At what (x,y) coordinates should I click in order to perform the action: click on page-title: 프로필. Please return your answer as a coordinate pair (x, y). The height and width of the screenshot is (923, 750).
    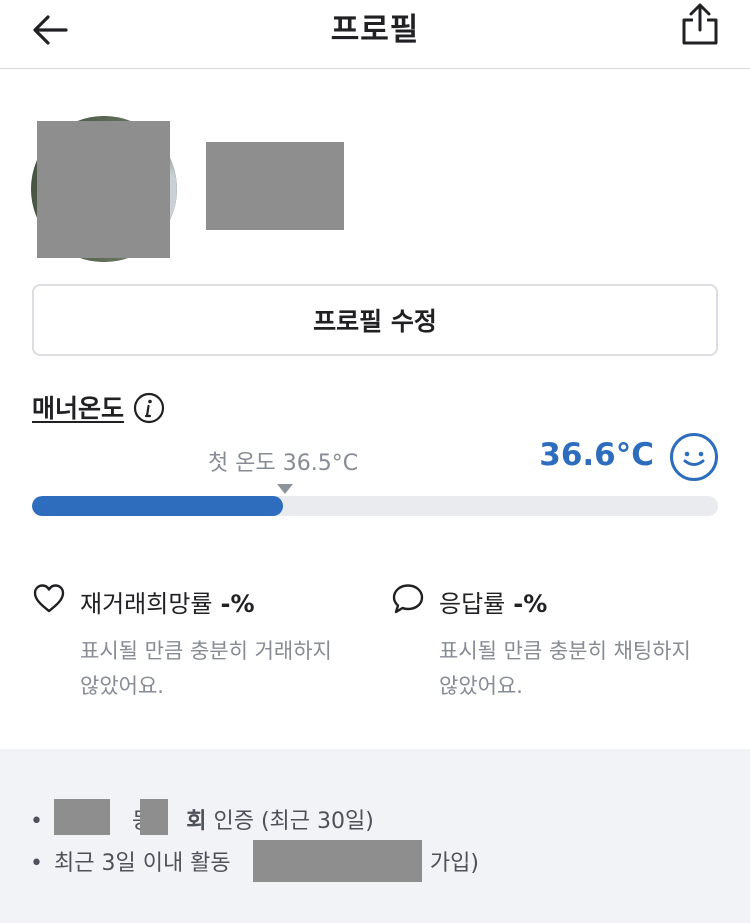
    Looking at the image, I should click on (375, 30).